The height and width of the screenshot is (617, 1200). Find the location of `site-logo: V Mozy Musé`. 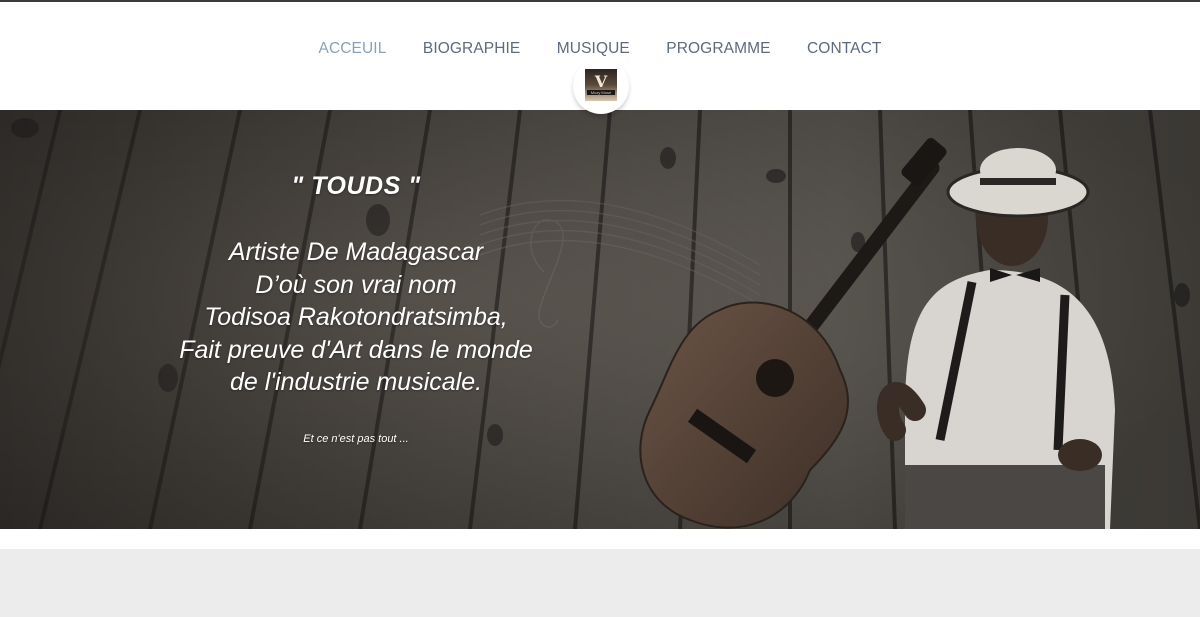

site-logo: V Mozy Musé is located at coordinates (601, 86).